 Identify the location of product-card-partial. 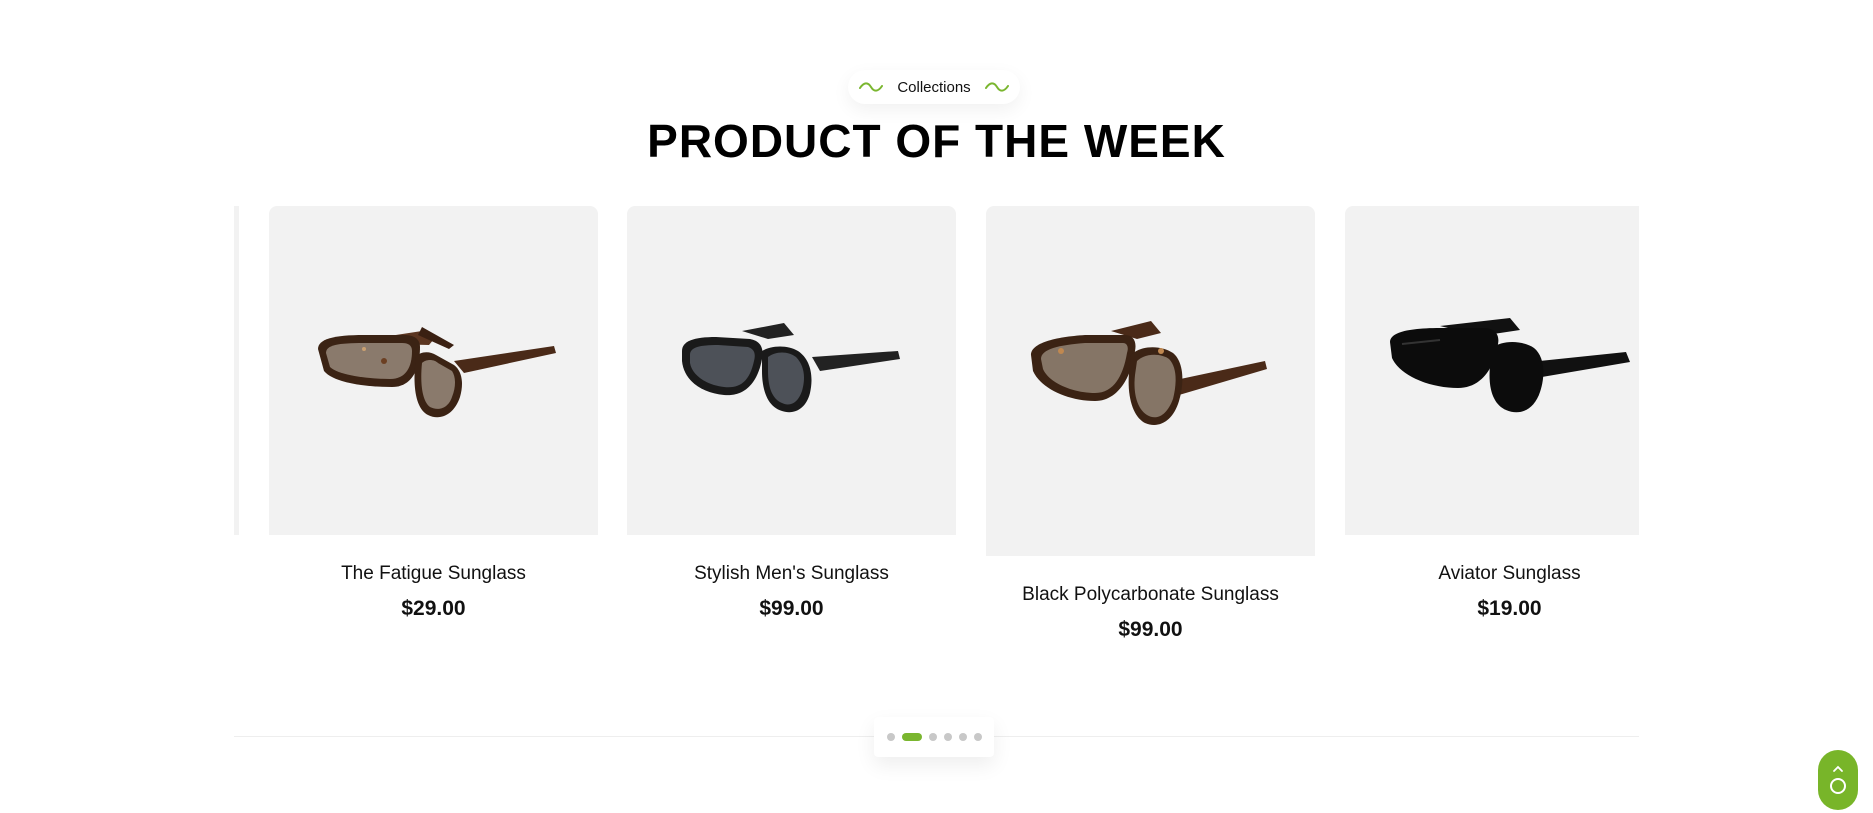
(236, 370).